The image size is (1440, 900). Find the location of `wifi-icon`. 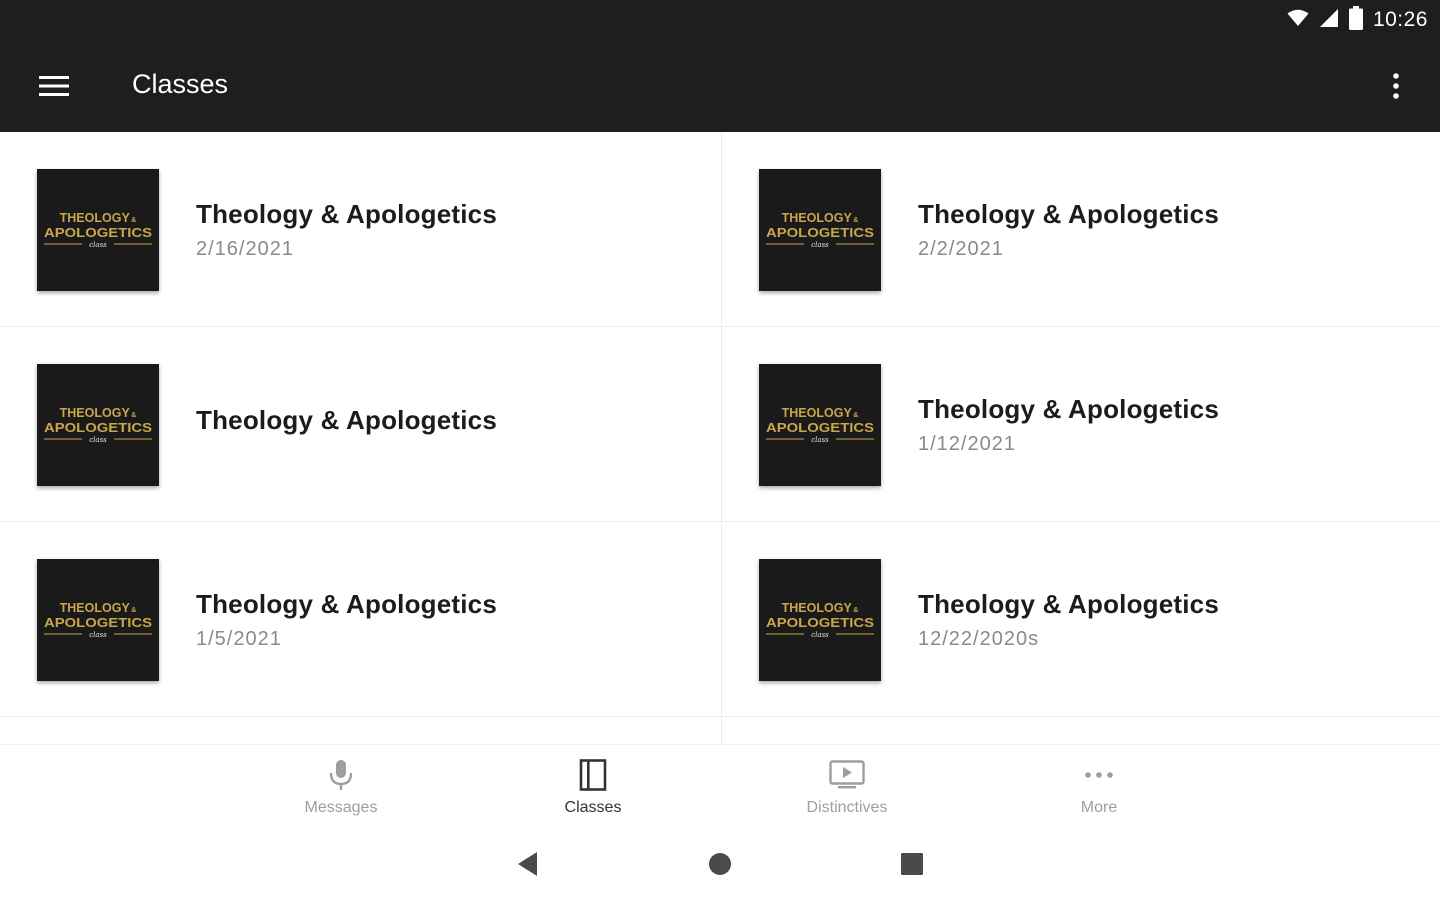

wifi-icon is located at coordinates (1298, 20).